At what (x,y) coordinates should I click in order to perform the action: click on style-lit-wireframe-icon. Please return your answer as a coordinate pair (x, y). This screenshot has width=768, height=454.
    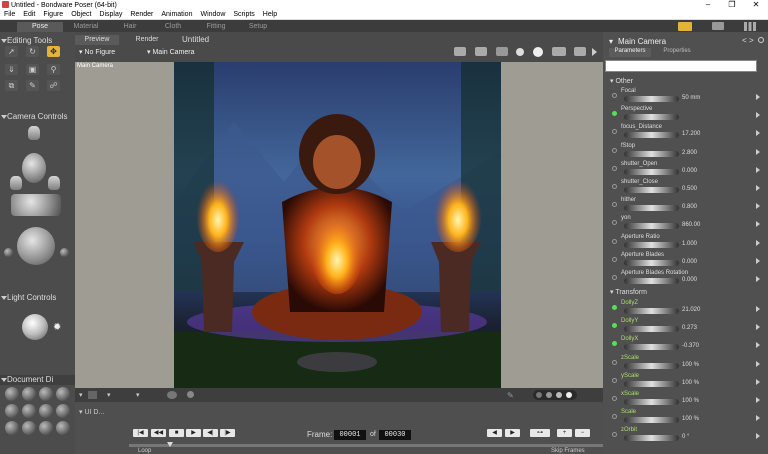
    Looking at the image, I should click on (12, 411).